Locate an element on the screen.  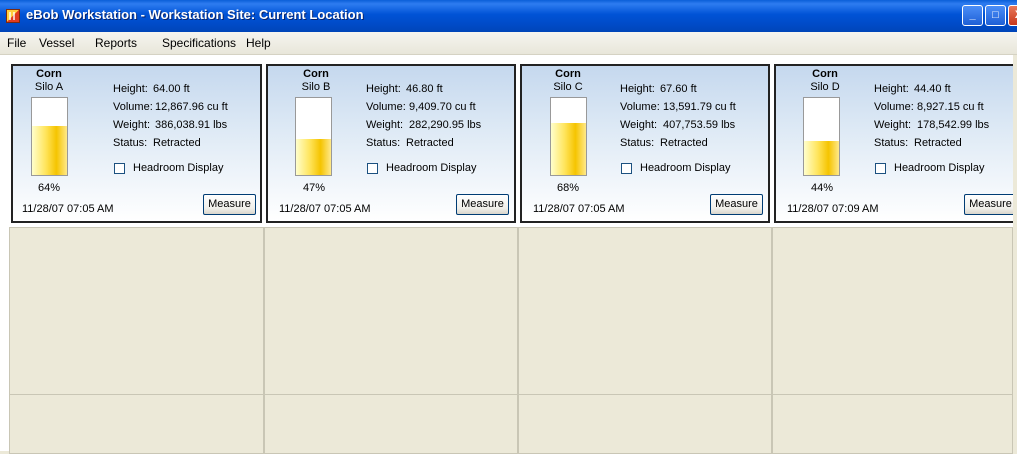
volume-value: 13,591.79 cu ft is located at coordinates (699, 107).